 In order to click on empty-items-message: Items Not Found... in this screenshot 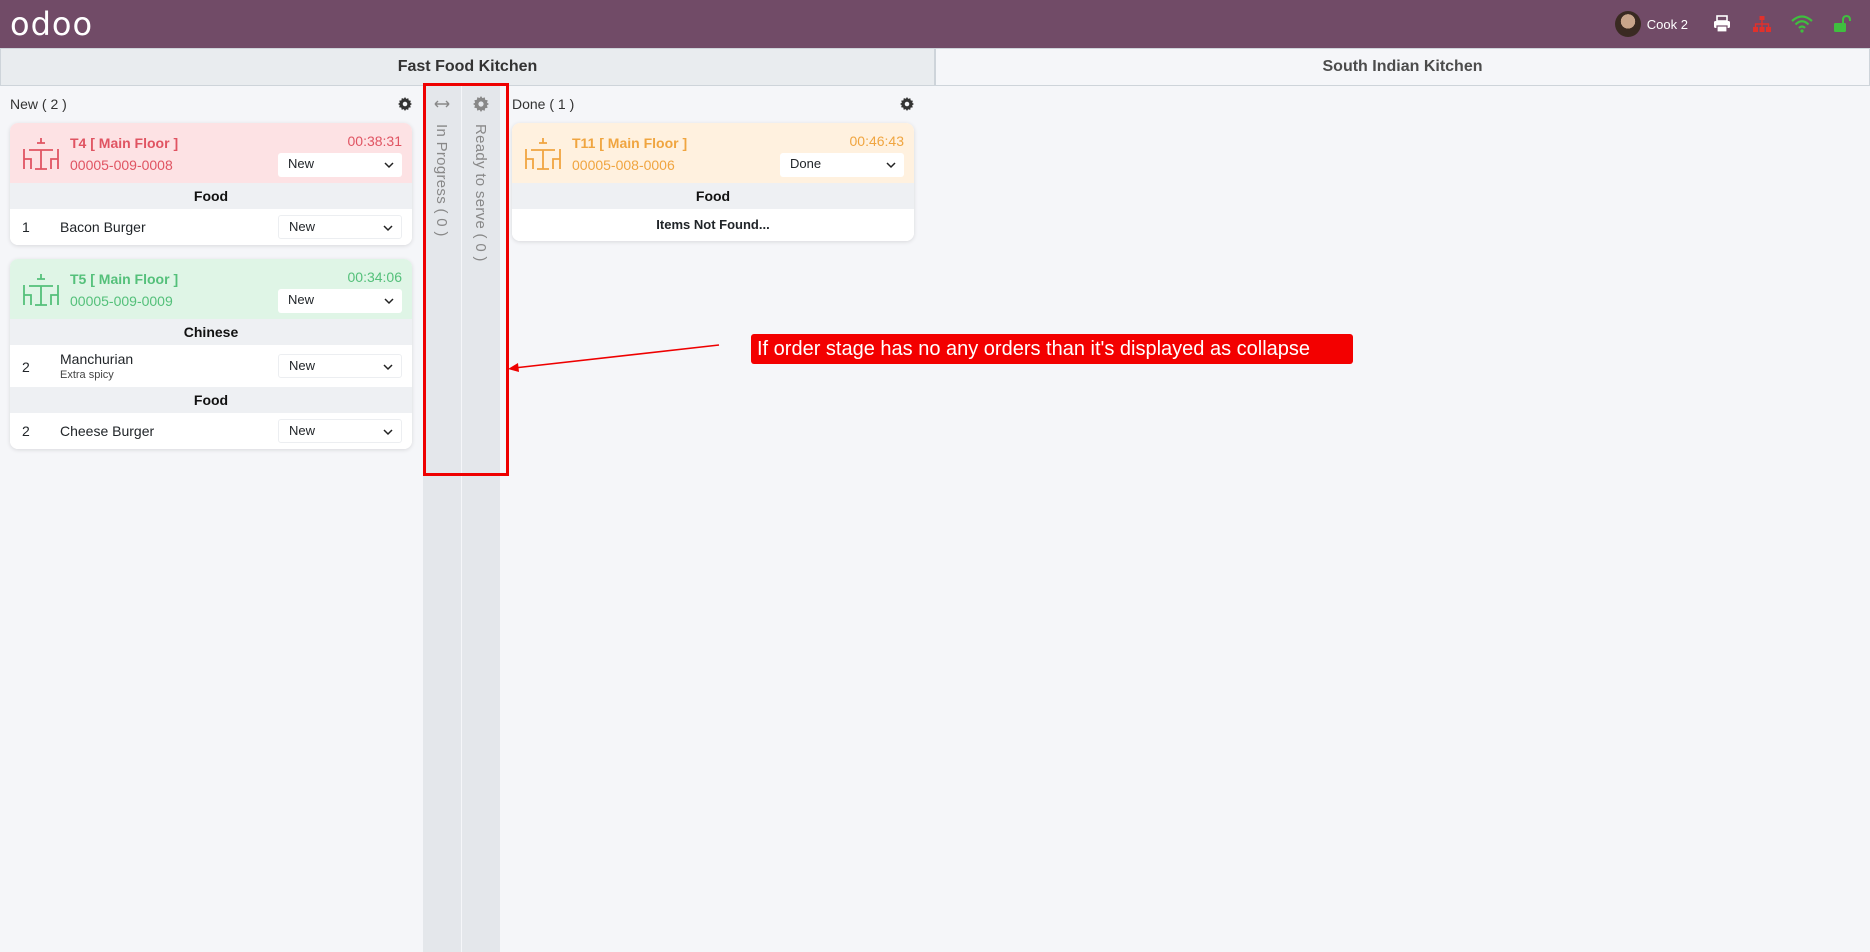, I will do `click(713, 225)`.